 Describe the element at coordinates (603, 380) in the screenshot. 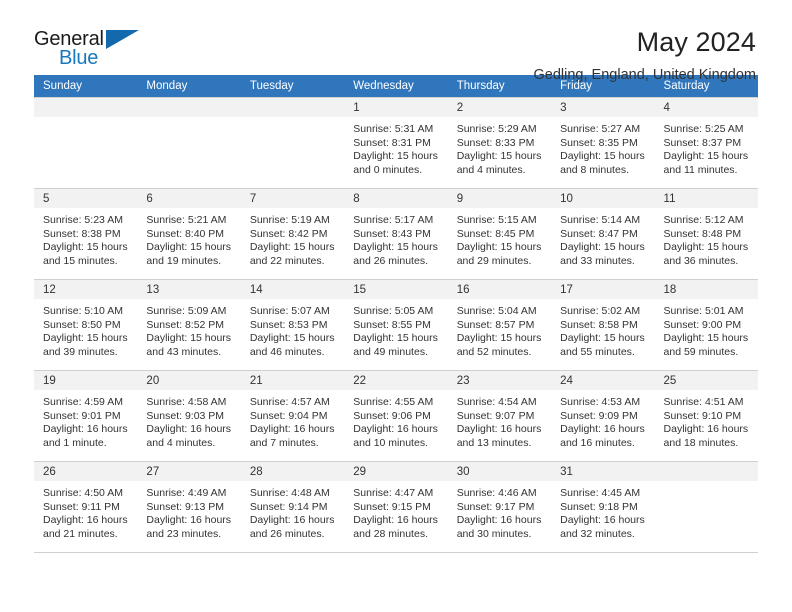

I see `day-number: 24` at that location.